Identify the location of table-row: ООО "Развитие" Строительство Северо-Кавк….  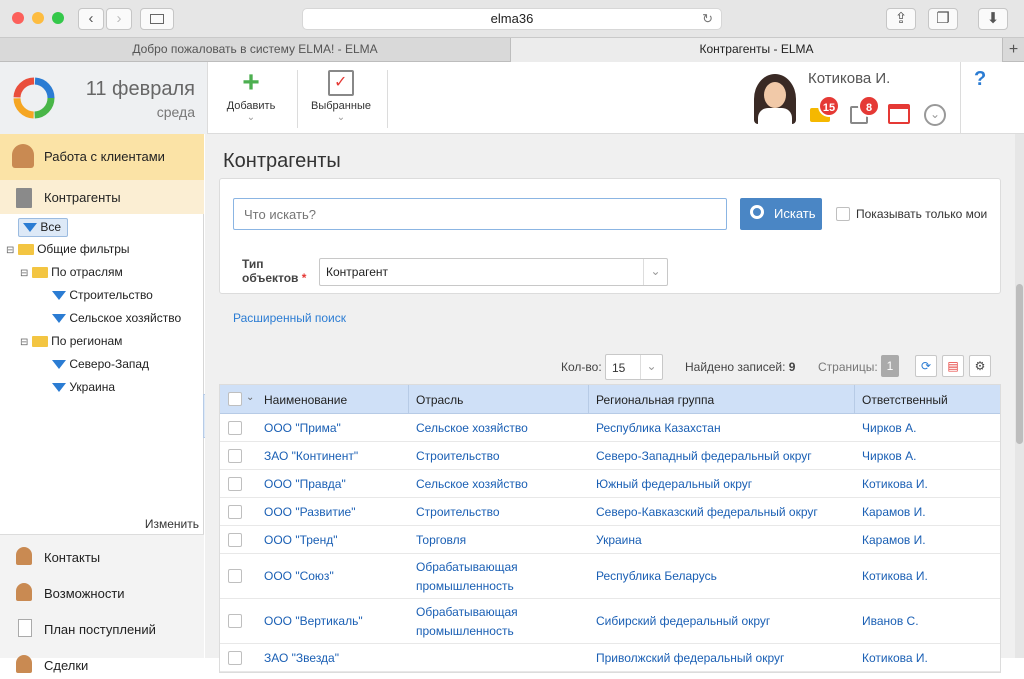
(610, 512).